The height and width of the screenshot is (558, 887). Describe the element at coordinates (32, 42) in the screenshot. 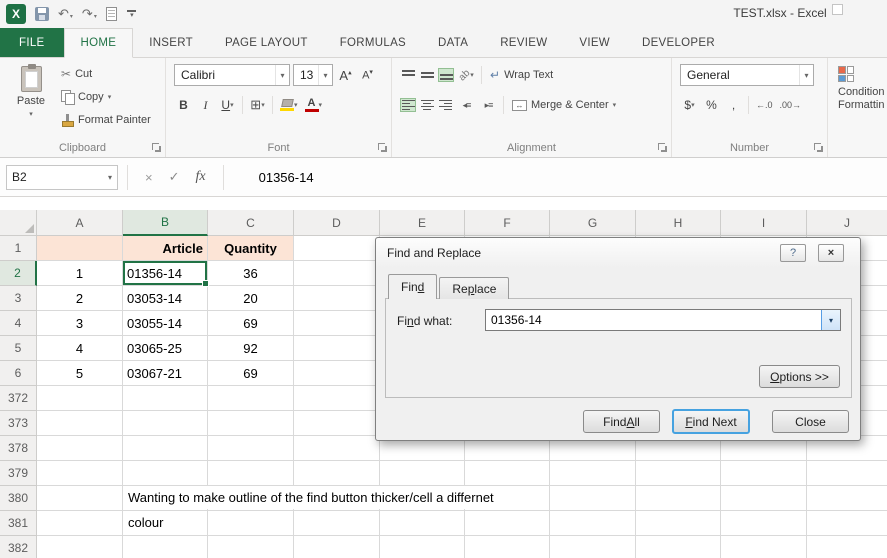

I see `ribbon-tab-file: FILE` at that location.